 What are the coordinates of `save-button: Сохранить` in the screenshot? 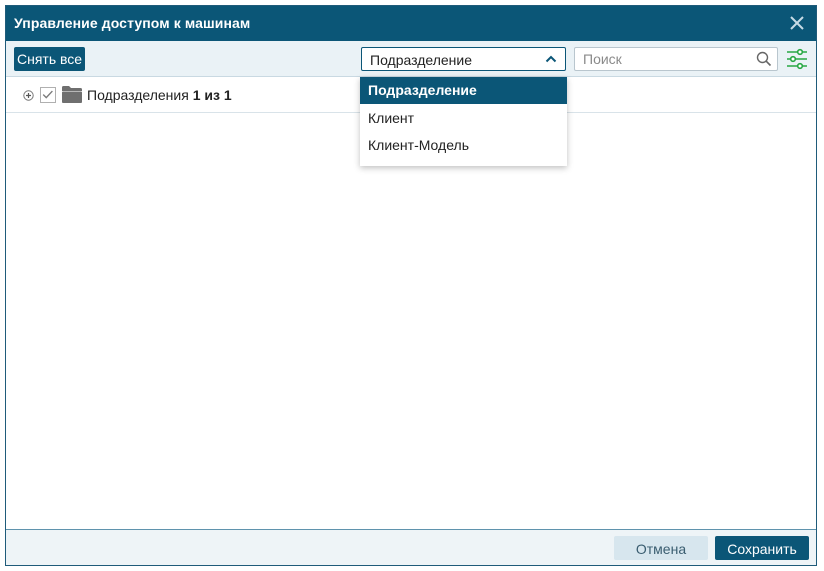 It's located at (762, 548).